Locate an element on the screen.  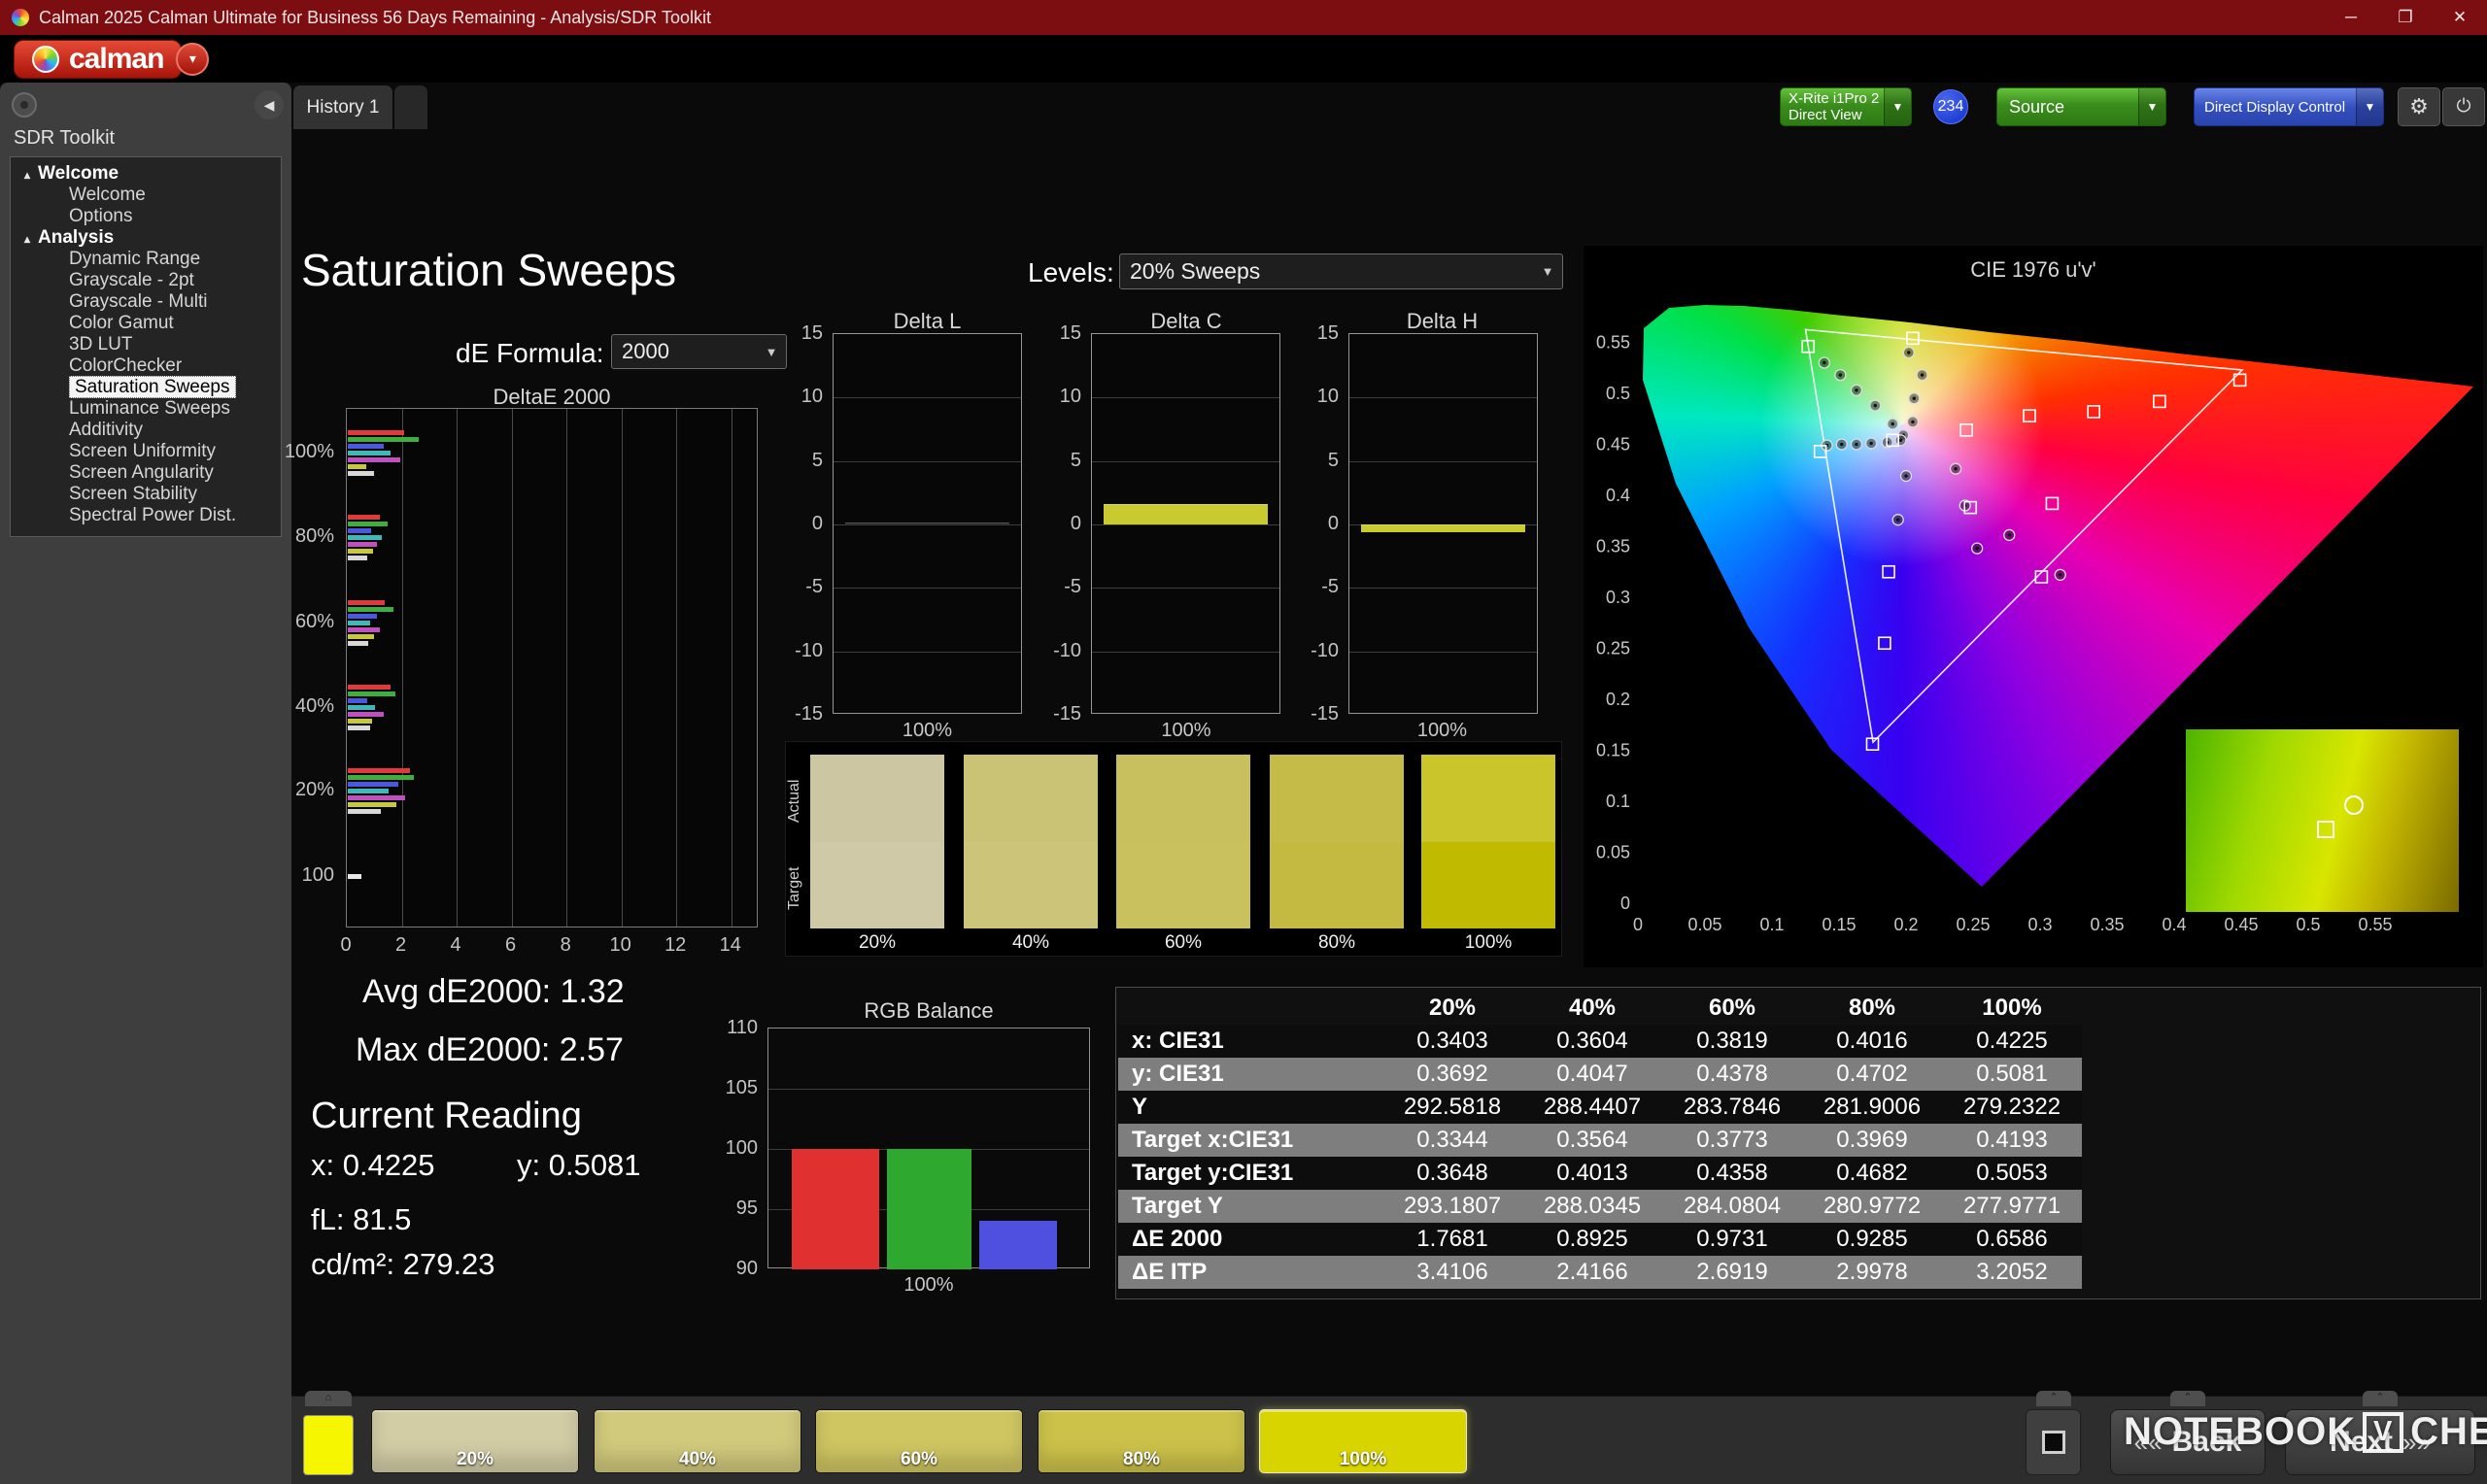
power-button: ⏻ is located at coordinates (2463, 106).